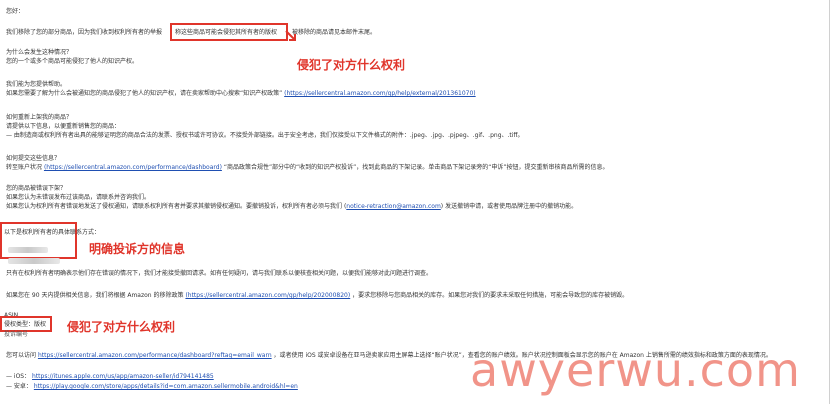  I want to click on site-watermark: awyerwu.com, so click(635, 370).